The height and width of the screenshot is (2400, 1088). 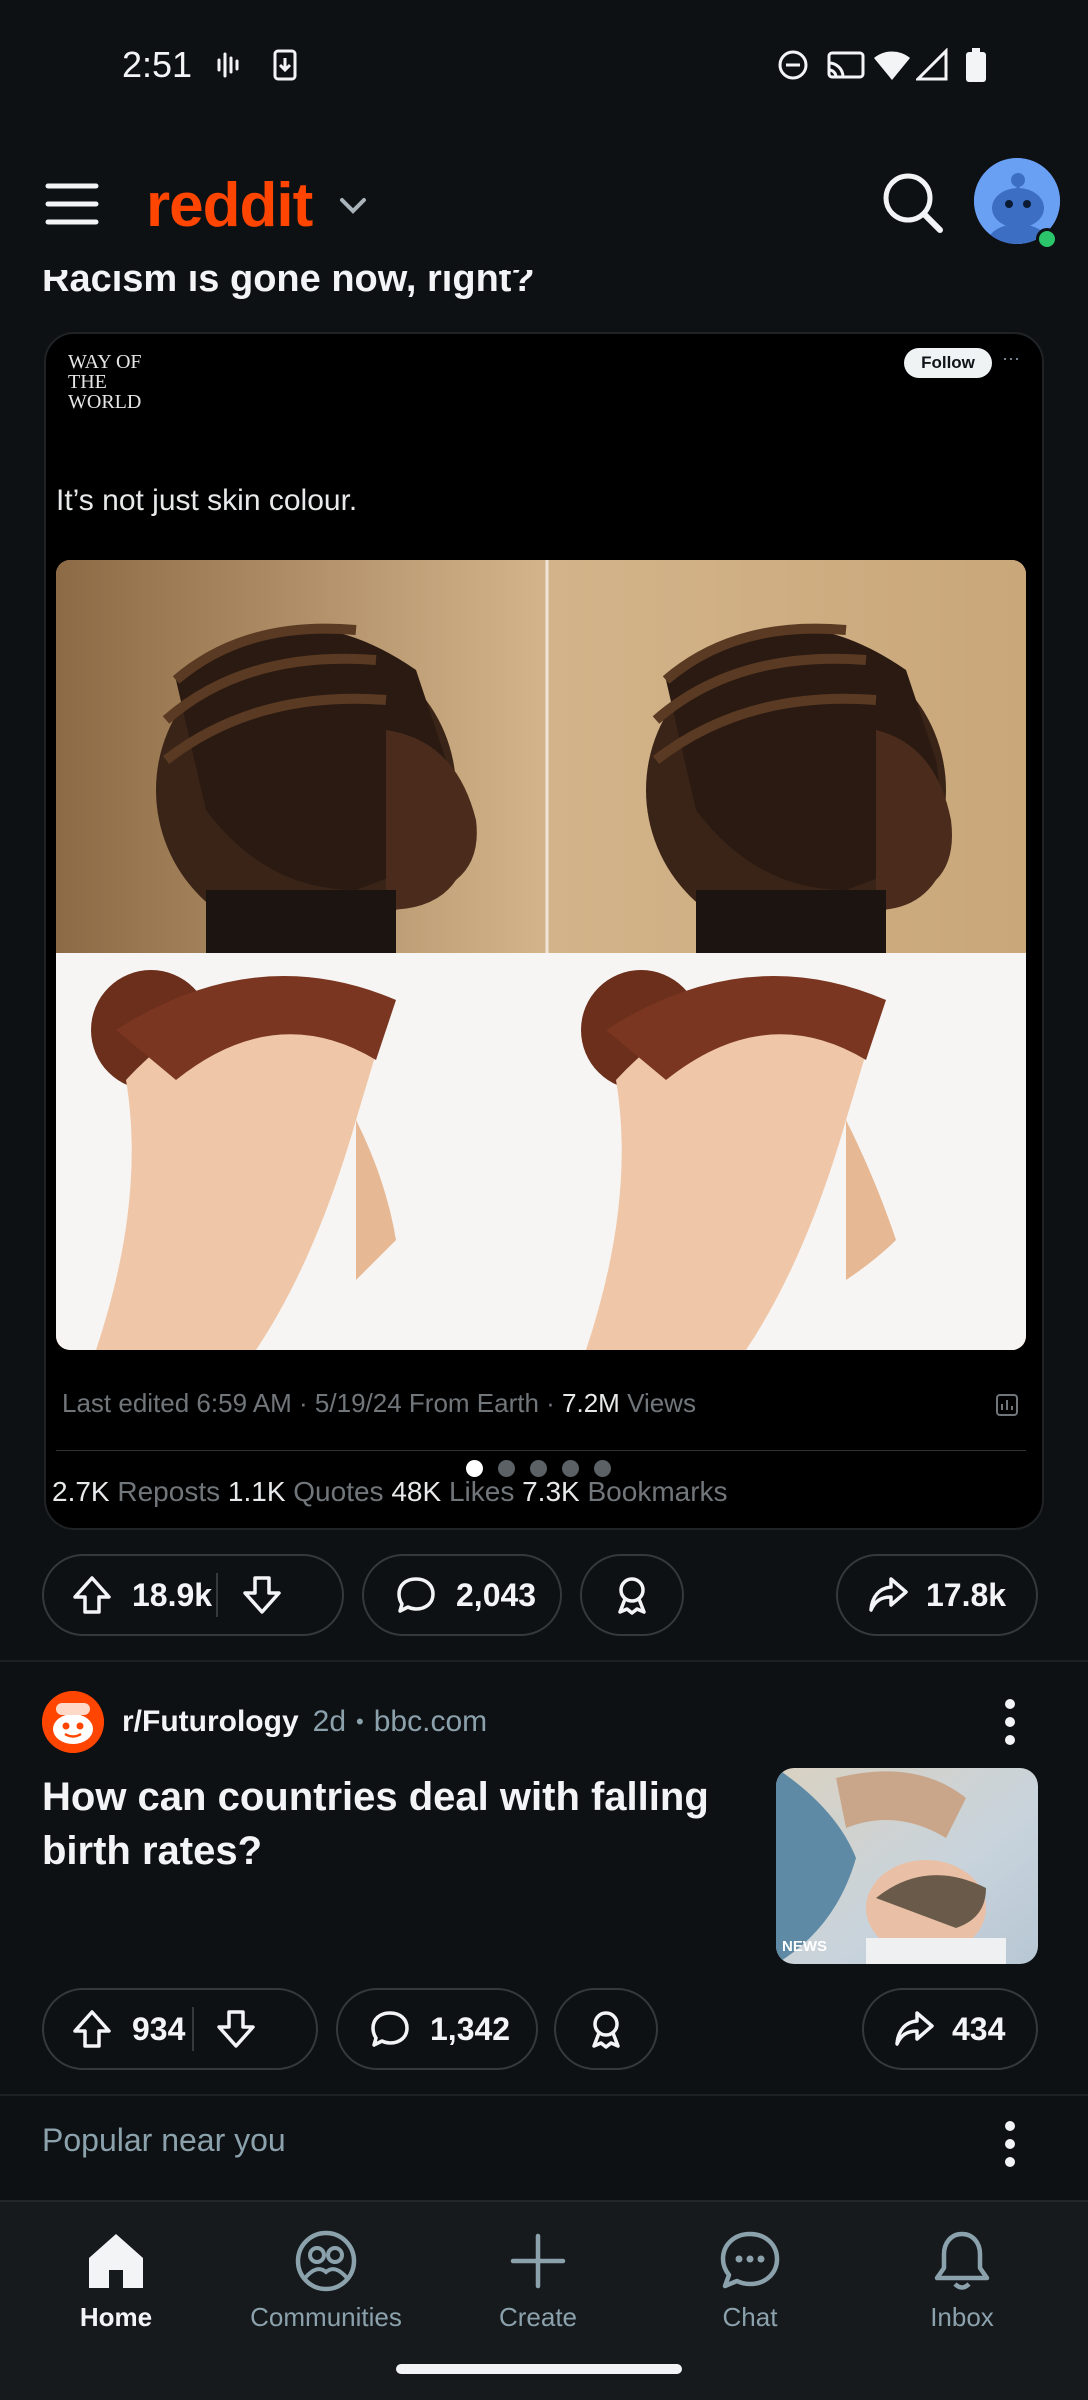 I want to click on nav-home: Home, so click(x=116, y=2280).